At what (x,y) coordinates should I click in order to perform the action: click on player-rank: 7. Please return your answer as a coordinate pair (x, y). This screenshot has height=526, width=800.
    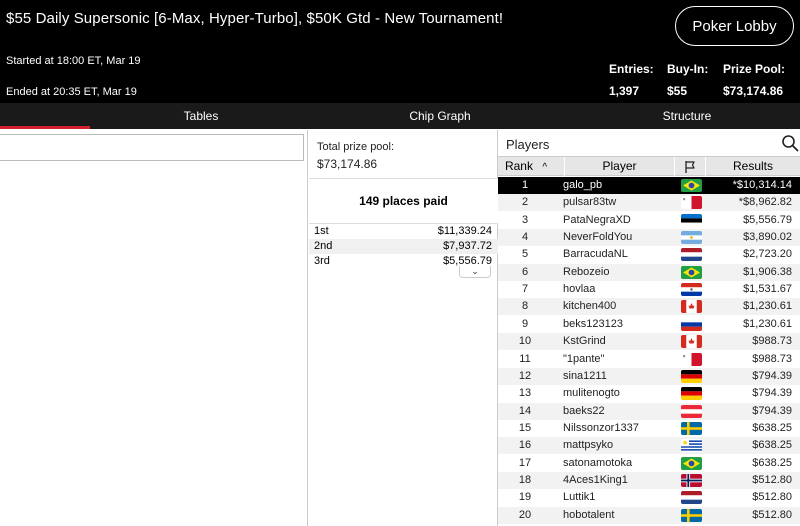
    Looking at the image, I should click on (525, 289).